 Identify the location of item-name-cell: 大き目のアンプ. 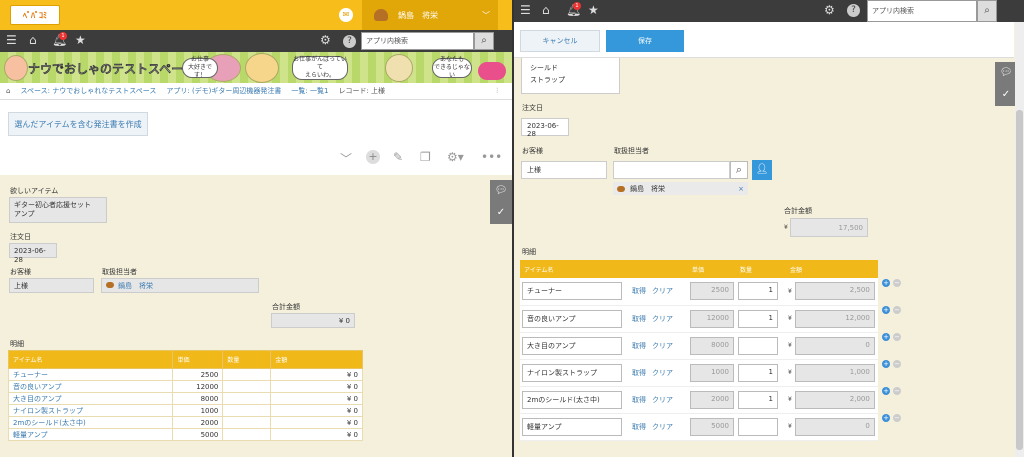
(90, 398).